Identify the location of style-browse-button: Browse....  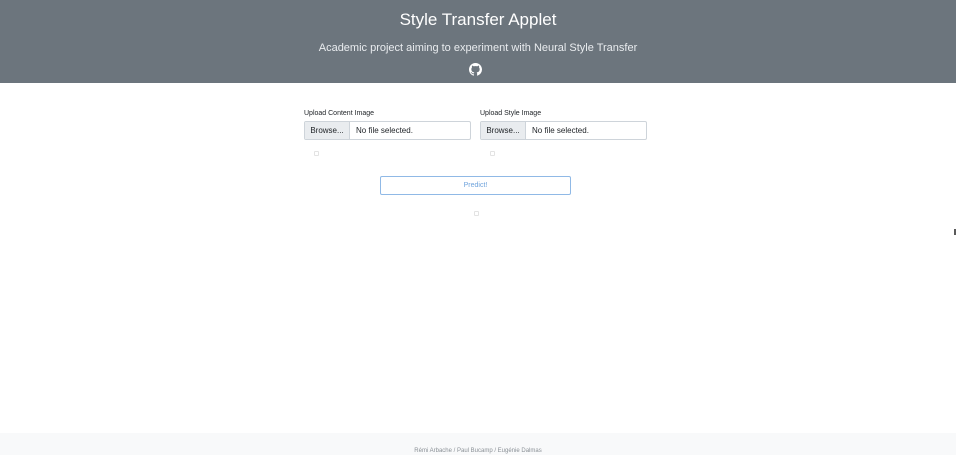
(503, 130).